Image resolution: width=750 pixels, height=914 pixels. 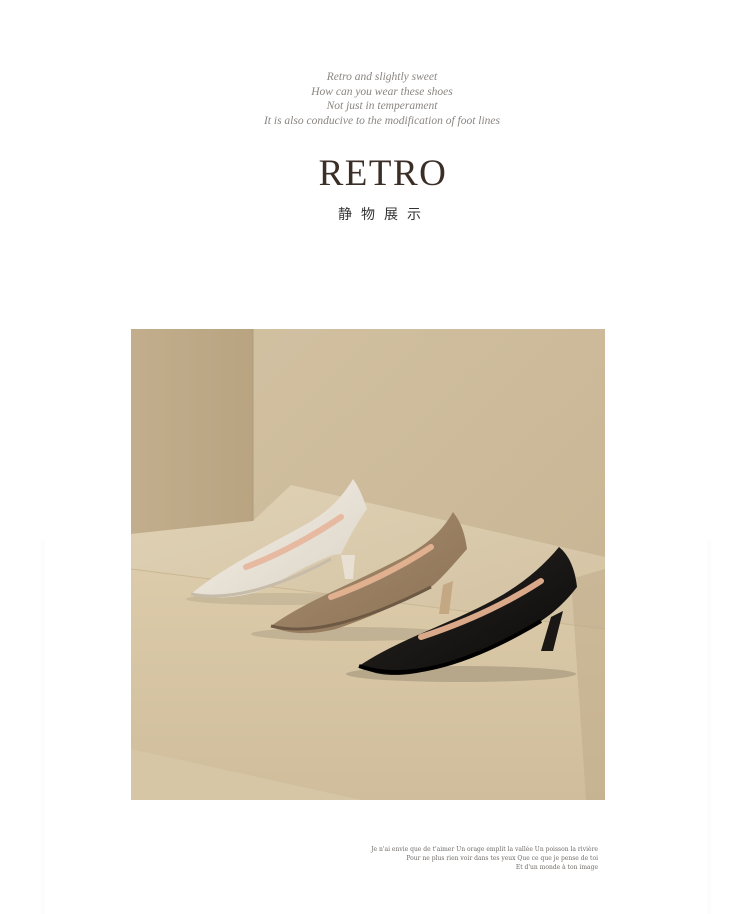 What do you see at coordinates (382, 106) in the screenshot?
I see `intro-line-3: Not just in temperament` at bounding box center [382, 106].